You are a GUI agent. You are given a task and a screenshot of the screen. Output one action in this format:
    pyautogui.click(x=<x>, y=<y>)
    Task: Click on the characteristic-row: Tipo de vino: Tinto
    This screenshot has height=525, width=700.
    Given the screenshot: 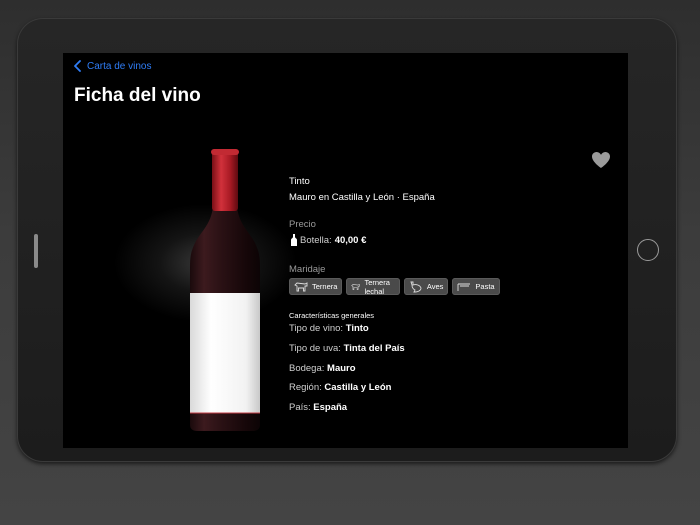 What is the action you would take?
    pyautogui.click(x=329, y=328)
    